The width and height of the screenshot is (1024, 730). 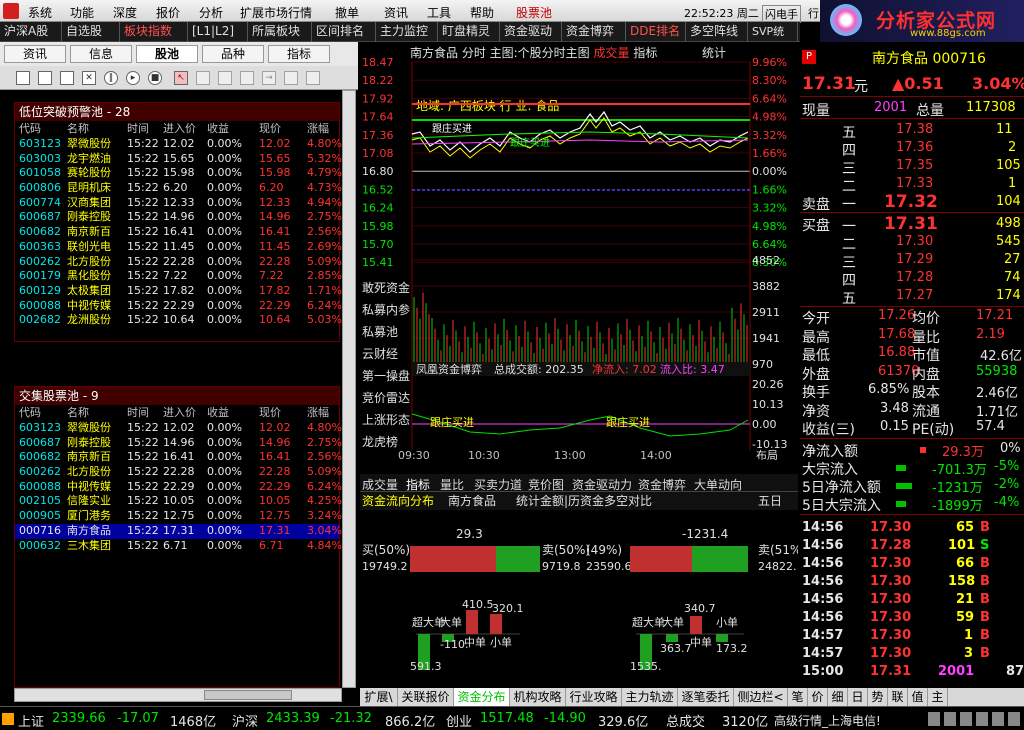 What do you see at coordinates (858, 697) in the screenshot?
I see `bottom-tab: 日` at bounding box center [858, 697].